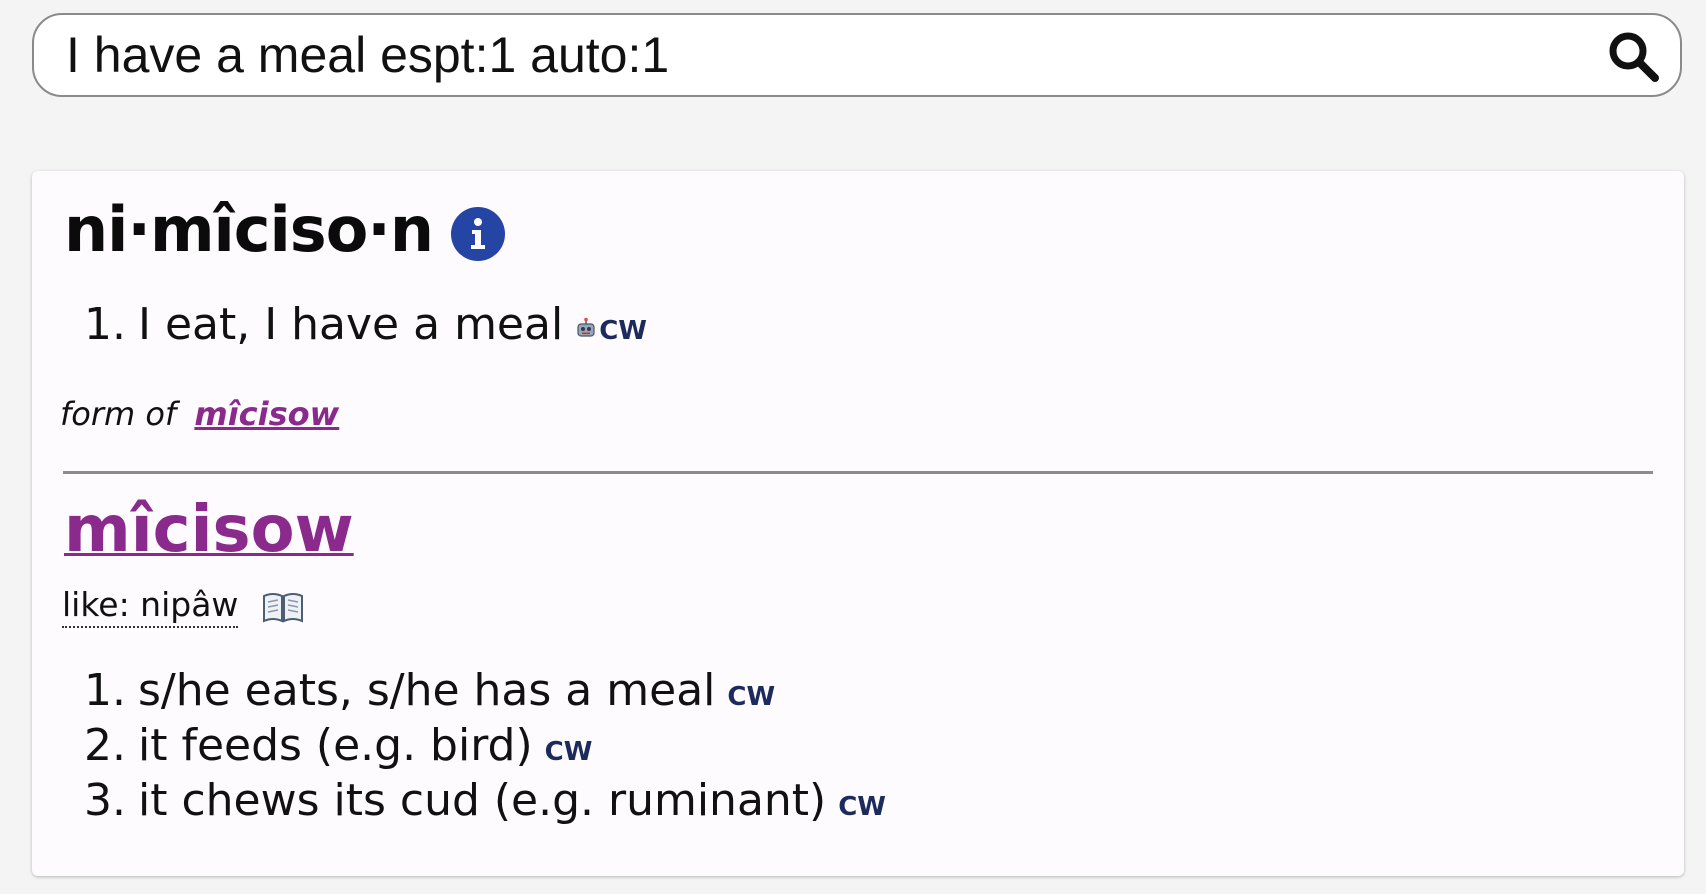 Image resolution: width=1706 pixels, height=894 pixels. I want to click on divider, so click(858, 472).